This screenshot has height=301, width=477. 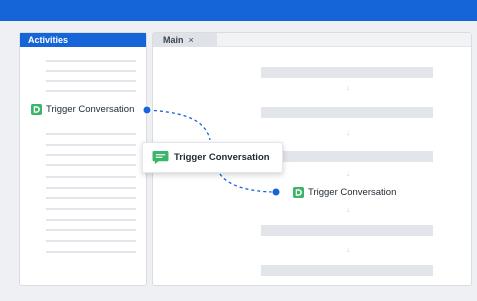 What do you see at coordinates (238, 10) in the screenshot?
I see `top-header-bar` at bounding box center [238, 10].